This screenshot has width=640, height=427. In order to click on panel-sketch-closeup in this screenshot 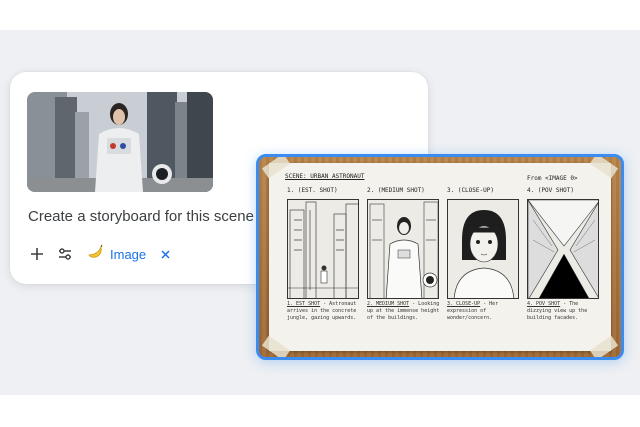, I will do `click(483, 249)`.